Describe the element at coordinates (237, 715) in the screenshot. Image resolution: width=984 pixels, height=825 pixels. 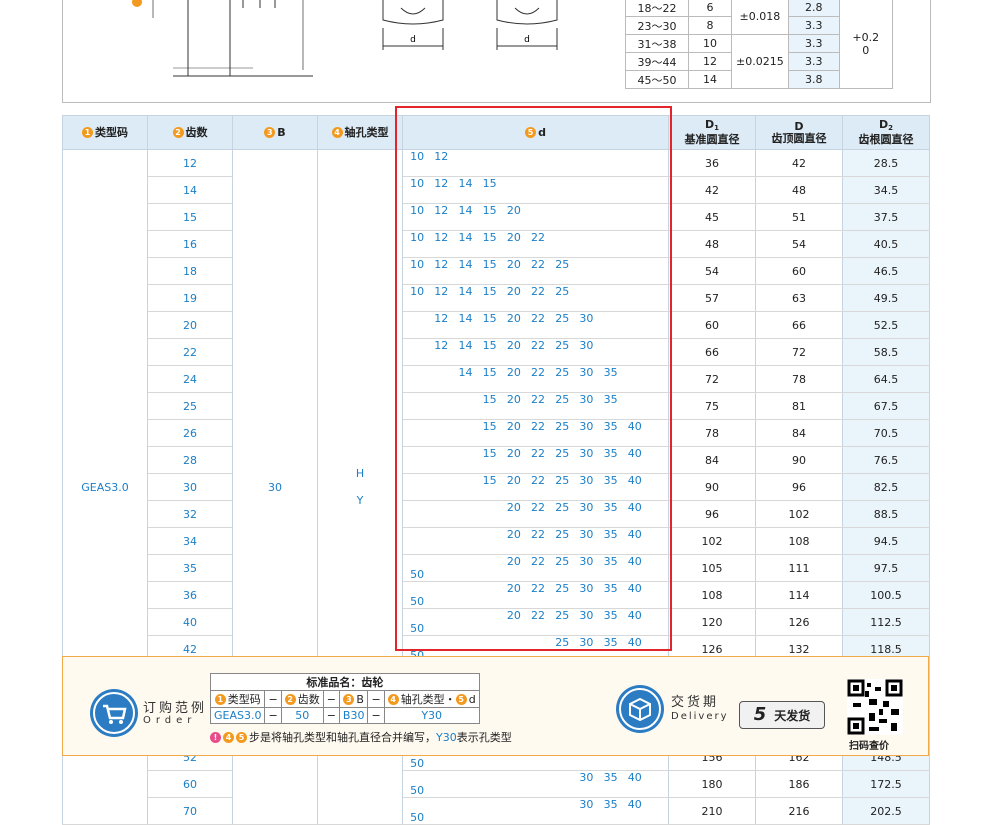
I see `order-value-type: GEAS3.0` at that location.